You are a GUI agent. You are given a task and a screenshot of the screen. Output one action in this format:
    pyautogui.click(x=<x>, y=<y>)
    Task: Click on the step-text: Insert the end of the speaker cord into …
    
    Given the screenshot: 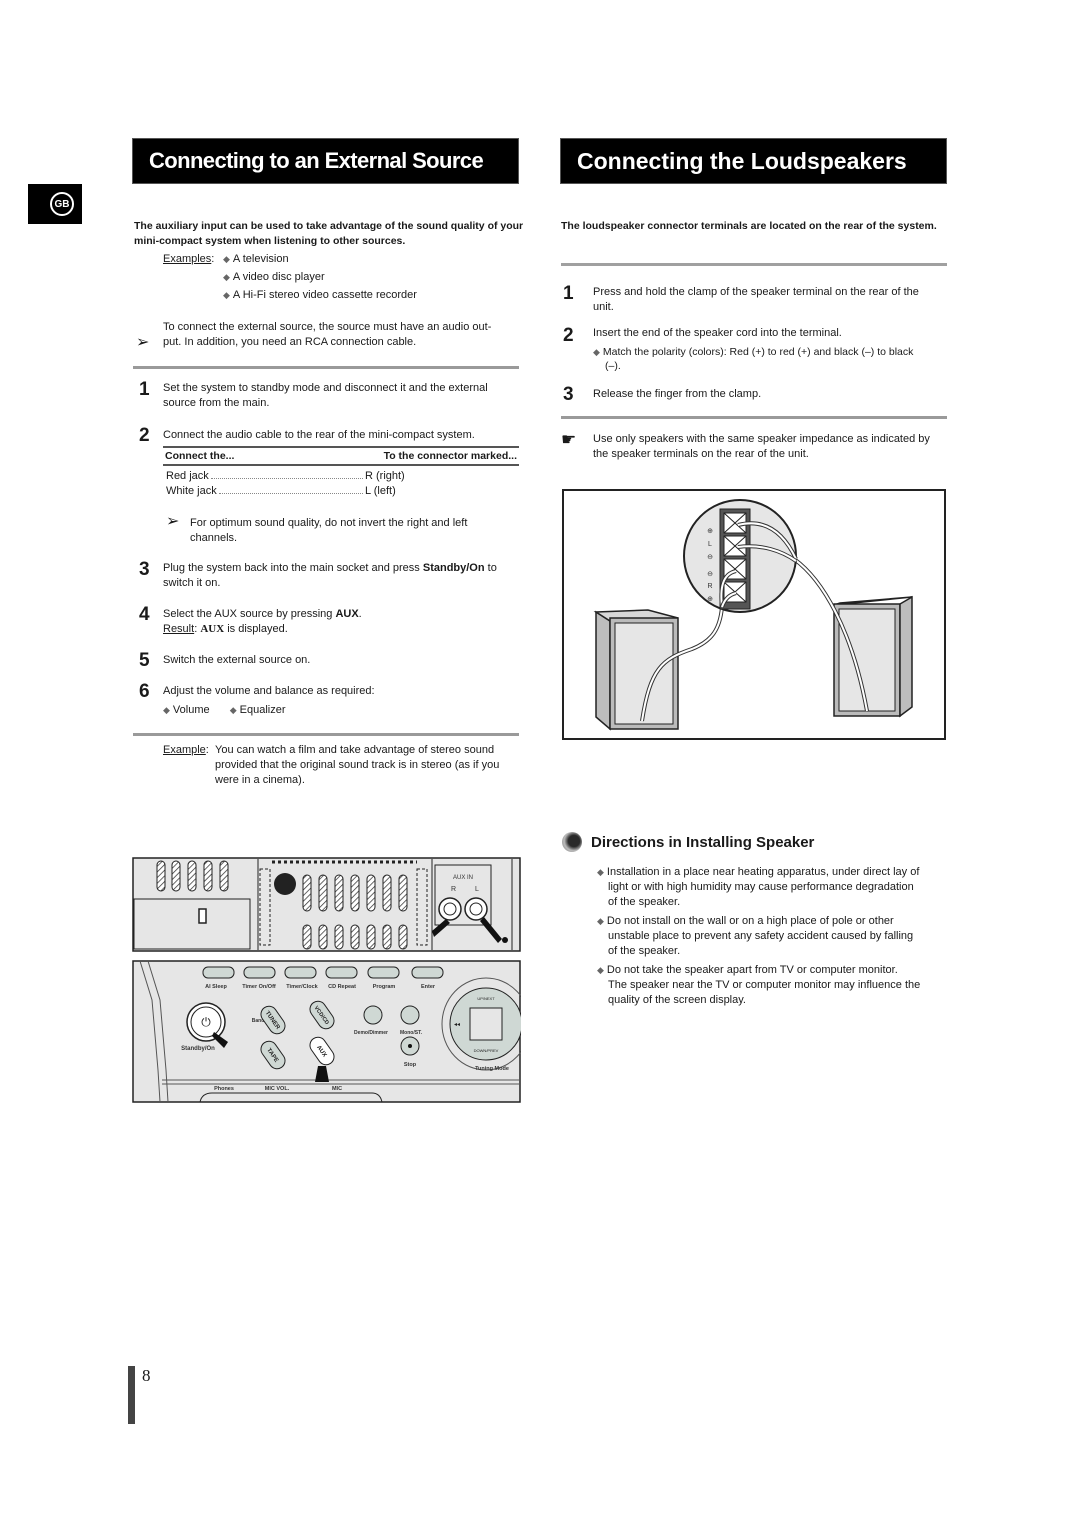 What is the action you would take?
    pyautogui.click(x=753, y=349)
    